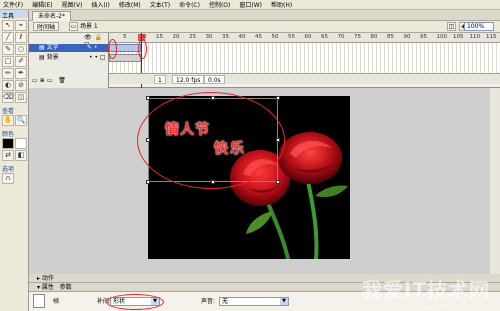 The width and height of the screenshot is (500, 311). Describe the element at coordinates (52, 47) in the screenshot. I see `layer-name: 文字` at that location.